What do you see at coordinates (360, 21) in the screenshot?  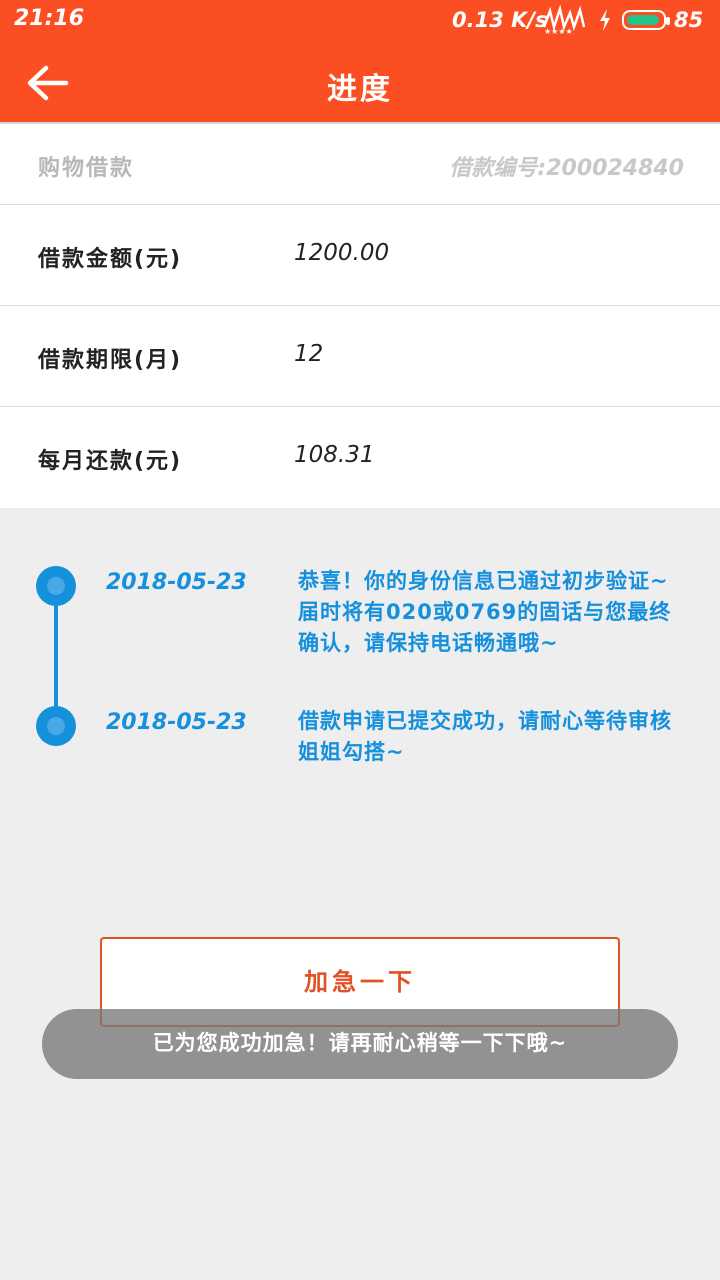 I see `status-bar: 21:16 0.13 K/s ★★★★ 85` at bounding box center [360, 21].